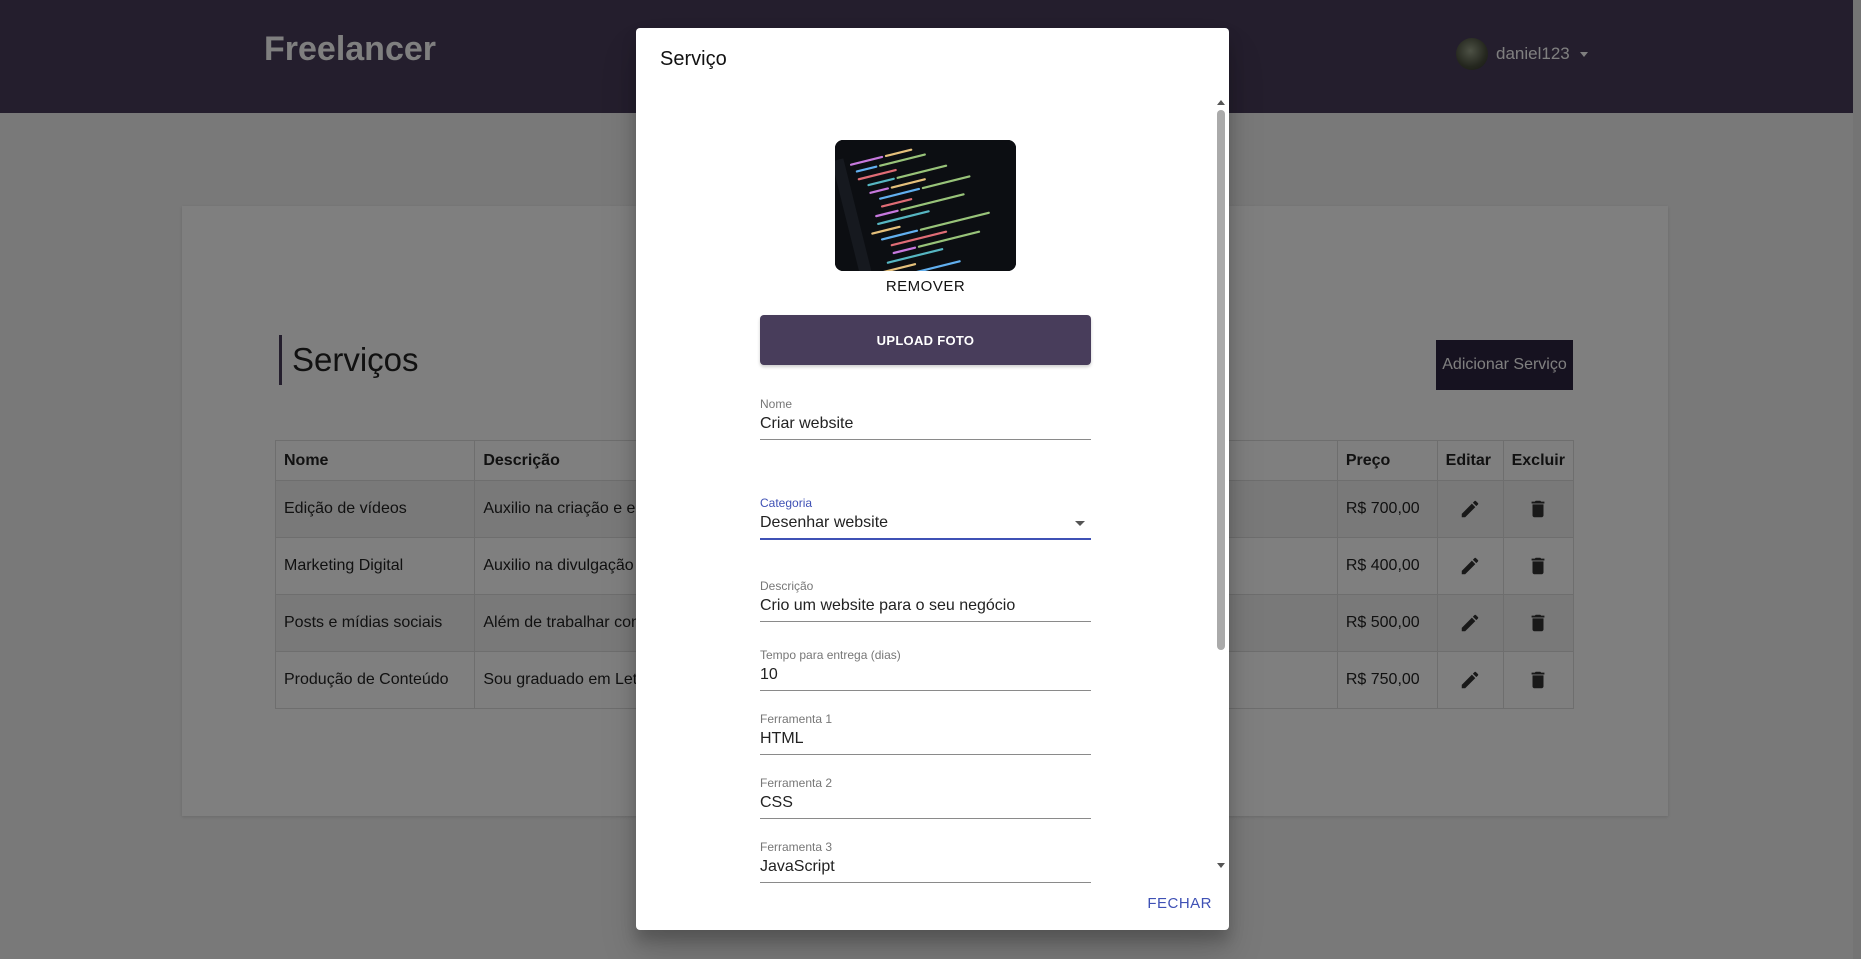 This screenshot has width=1861, height=959. I want to click on dialog-title: Serviço, so click(693, 59).